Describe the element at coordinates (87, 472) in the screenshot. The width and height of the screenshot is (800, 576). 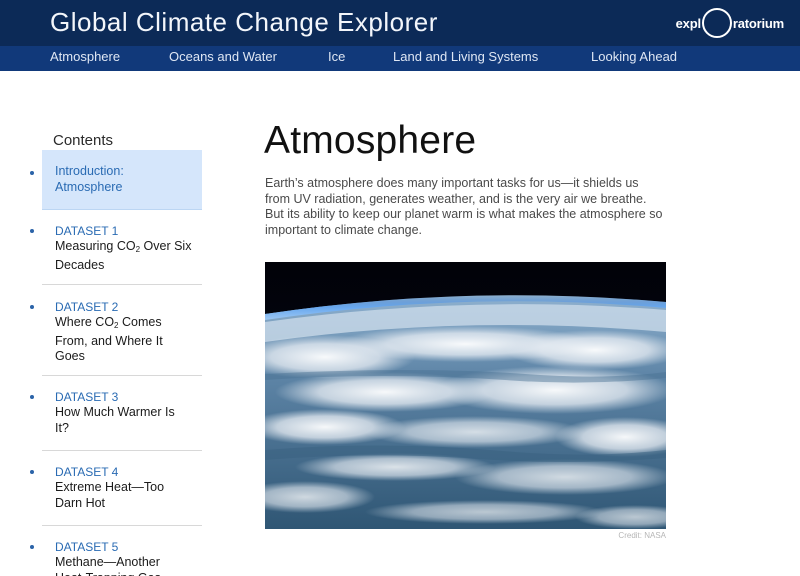
I see `toc-item-dataset-label: DATASET 4` at that location.